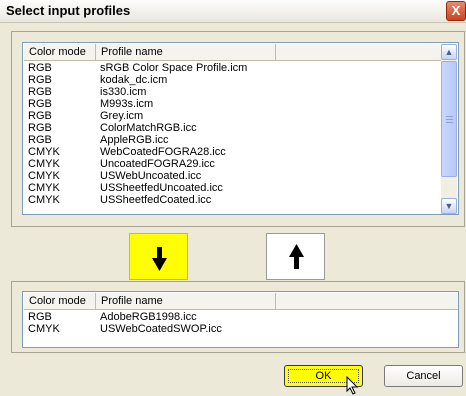  What do you see at coordinates (161, 329) in the screenshot?
I see `profile-name-cell: USWebCoatedSWOP.icc` at bounding box center [161, 329].